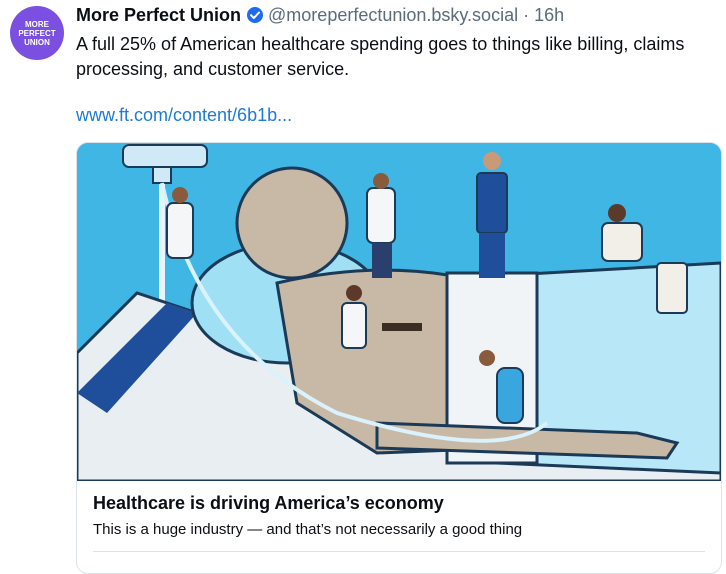 This screenshot has height=574, width=726. Describe the element at coordinates (549, 15) in the screenshot. I see `post-timestamp: 16h` at that location.